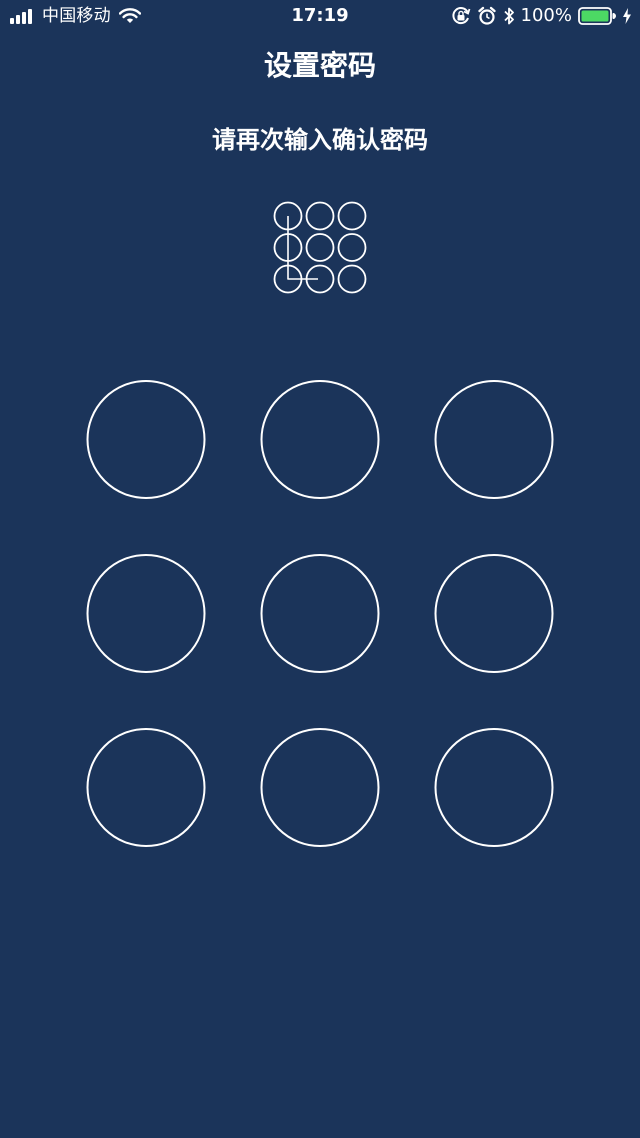 Image resolution: width=640 pixels, height=1138 pixels. I want to click on battery-percent: 100%, so click(546, 15).